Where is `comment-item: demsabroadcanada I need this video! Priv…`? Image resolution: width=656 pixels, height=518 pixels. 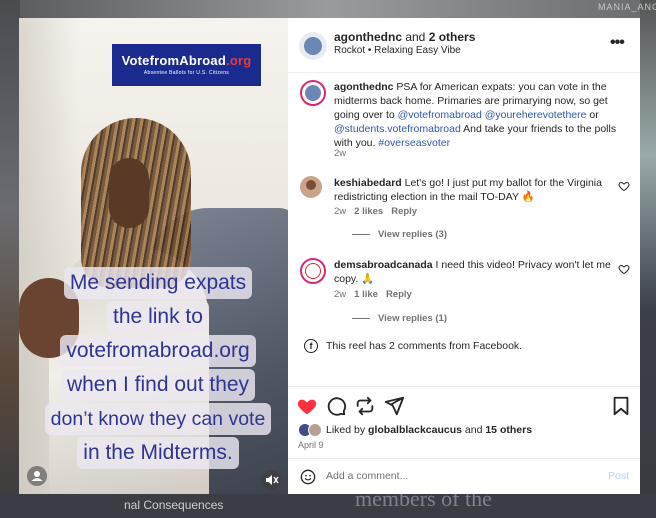 comment-item: demsabroadcanada I need this video! Priv… is located at coordinates (465, 293).